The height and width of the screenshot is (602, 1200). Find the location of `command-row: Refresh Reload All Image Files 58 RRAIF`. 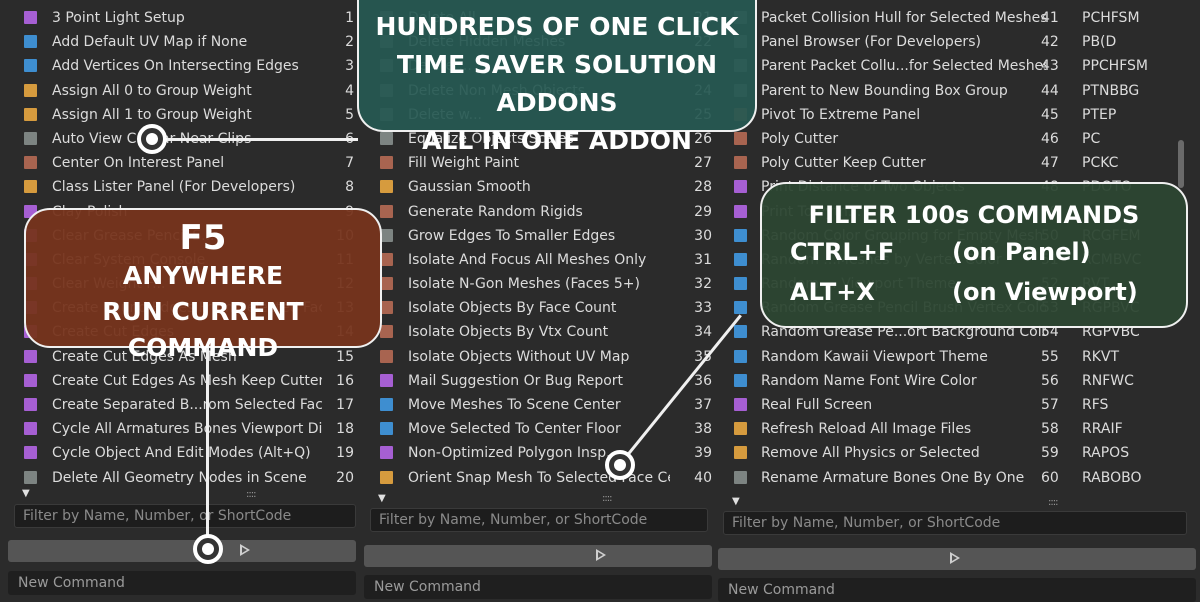

command-row: Refresh Reload All Image Files 58 RRAIF is located at coordinates (959, 429).